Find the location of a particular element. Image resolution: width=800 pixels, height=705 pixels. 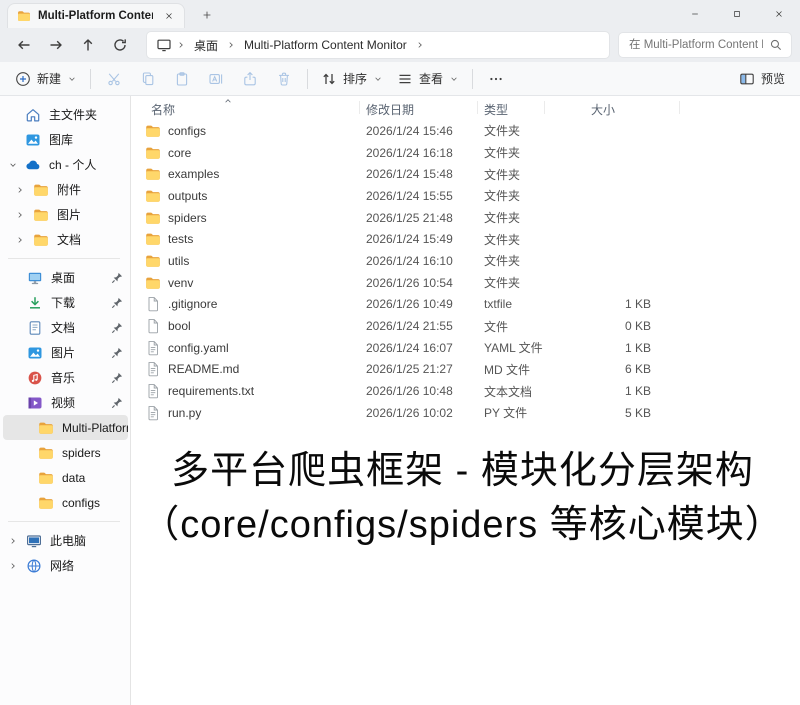

sidebar-item-data: data is located at coordinates (65, 477).